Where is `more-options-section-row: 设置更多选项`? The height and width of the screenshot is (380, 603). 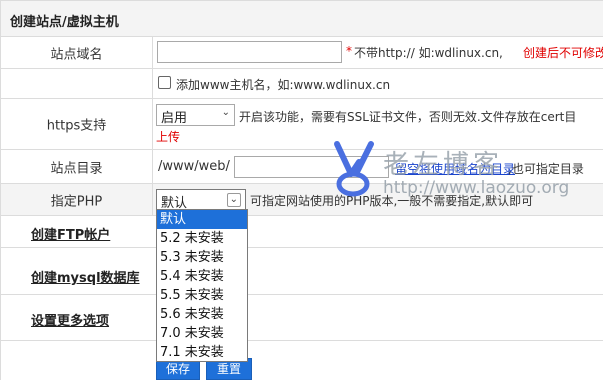 more-options-section-row: 设置更多选项 is located at coordinates (302, 318).